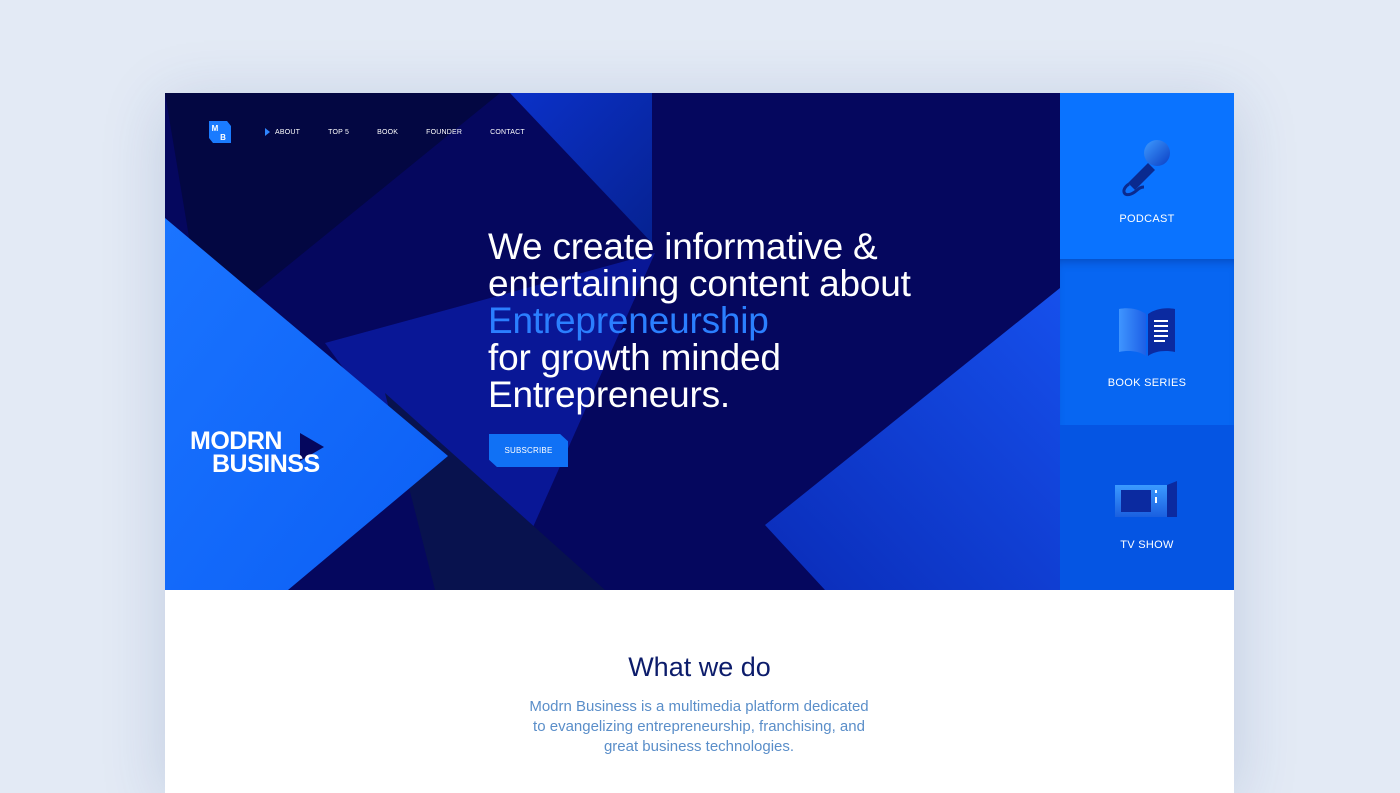 The width and height of the screenshot is (1400, 793). I want to click on svg-text: B, so click(223, 137).